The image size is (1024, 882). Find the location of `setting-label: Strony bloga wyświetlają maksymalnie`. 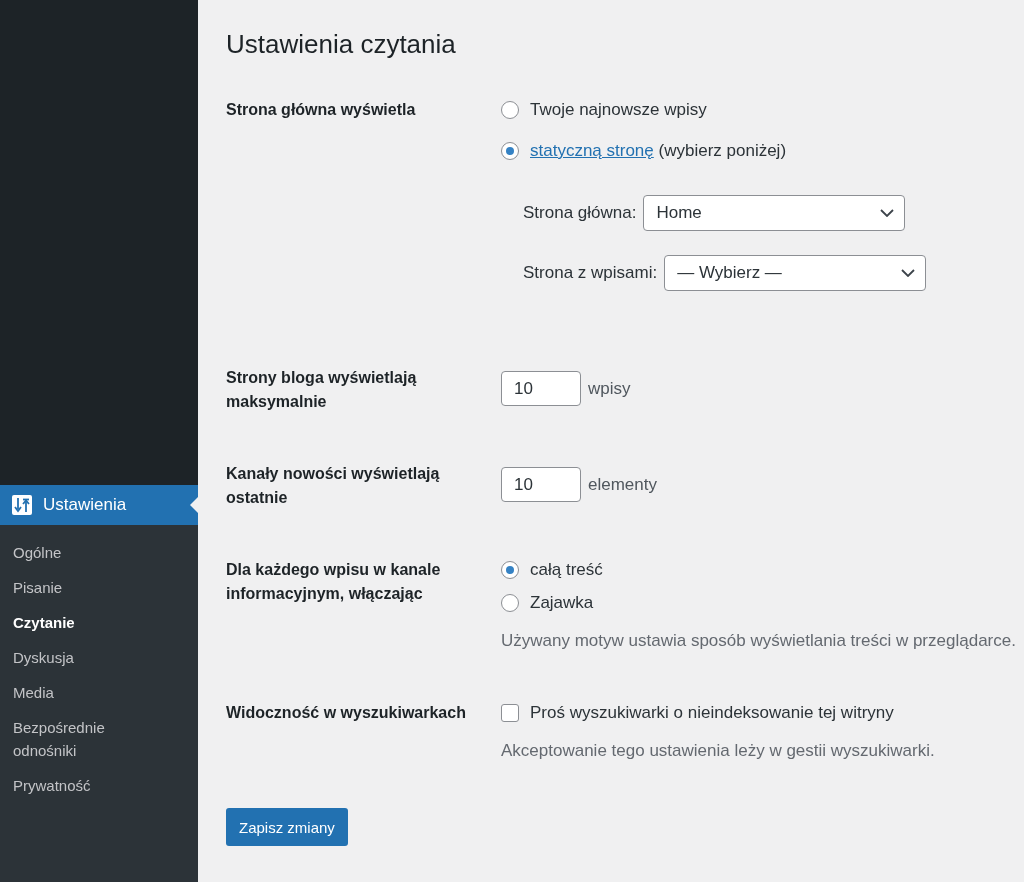

setting-label: Strony bloga wyświetlają maksymalnie is located at coordinates (322, 390).